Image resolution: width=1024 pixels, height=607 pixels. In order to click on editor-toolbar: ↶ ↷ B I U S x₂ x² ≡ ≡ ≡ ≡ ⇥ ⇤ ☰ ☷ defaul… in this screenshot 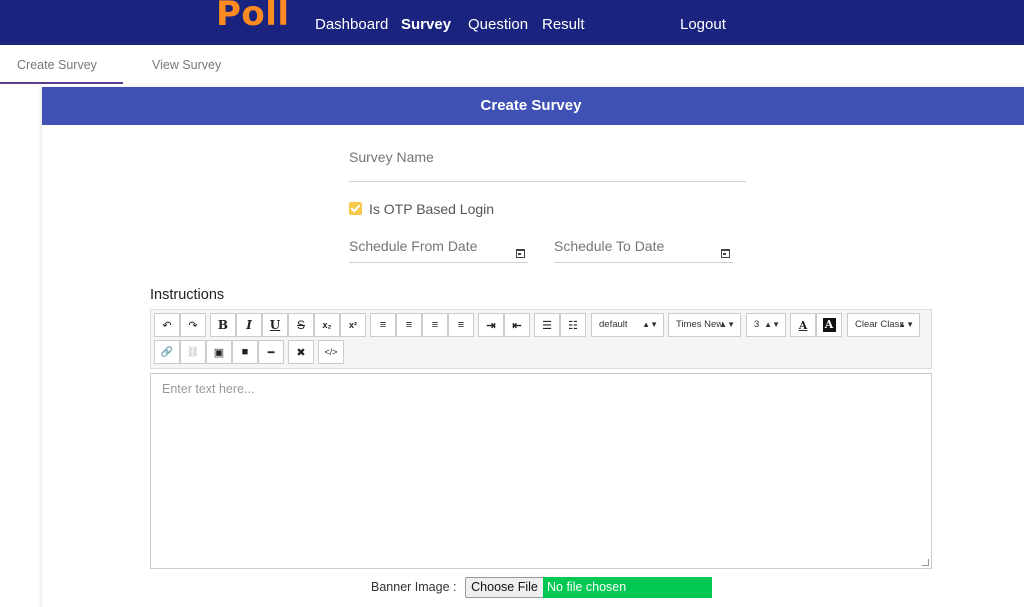, I will do `click(541, 339)`.